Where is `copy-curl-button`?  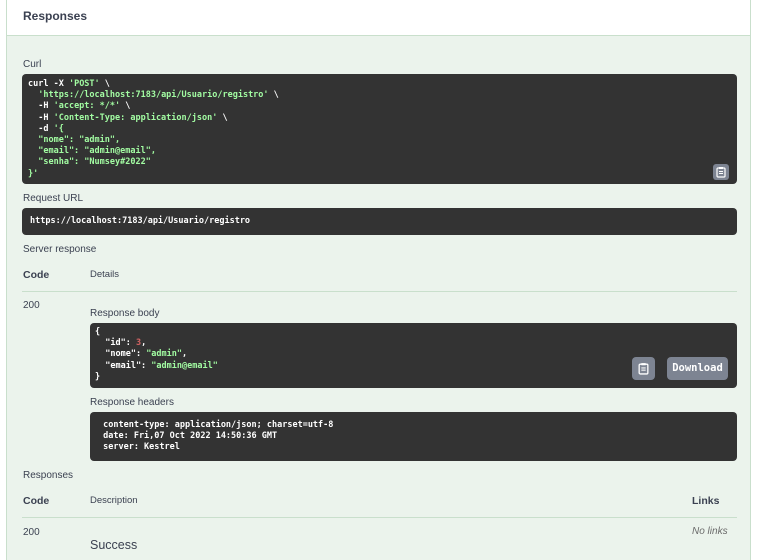 copy-curl-button is located at coordinates (721, 172).